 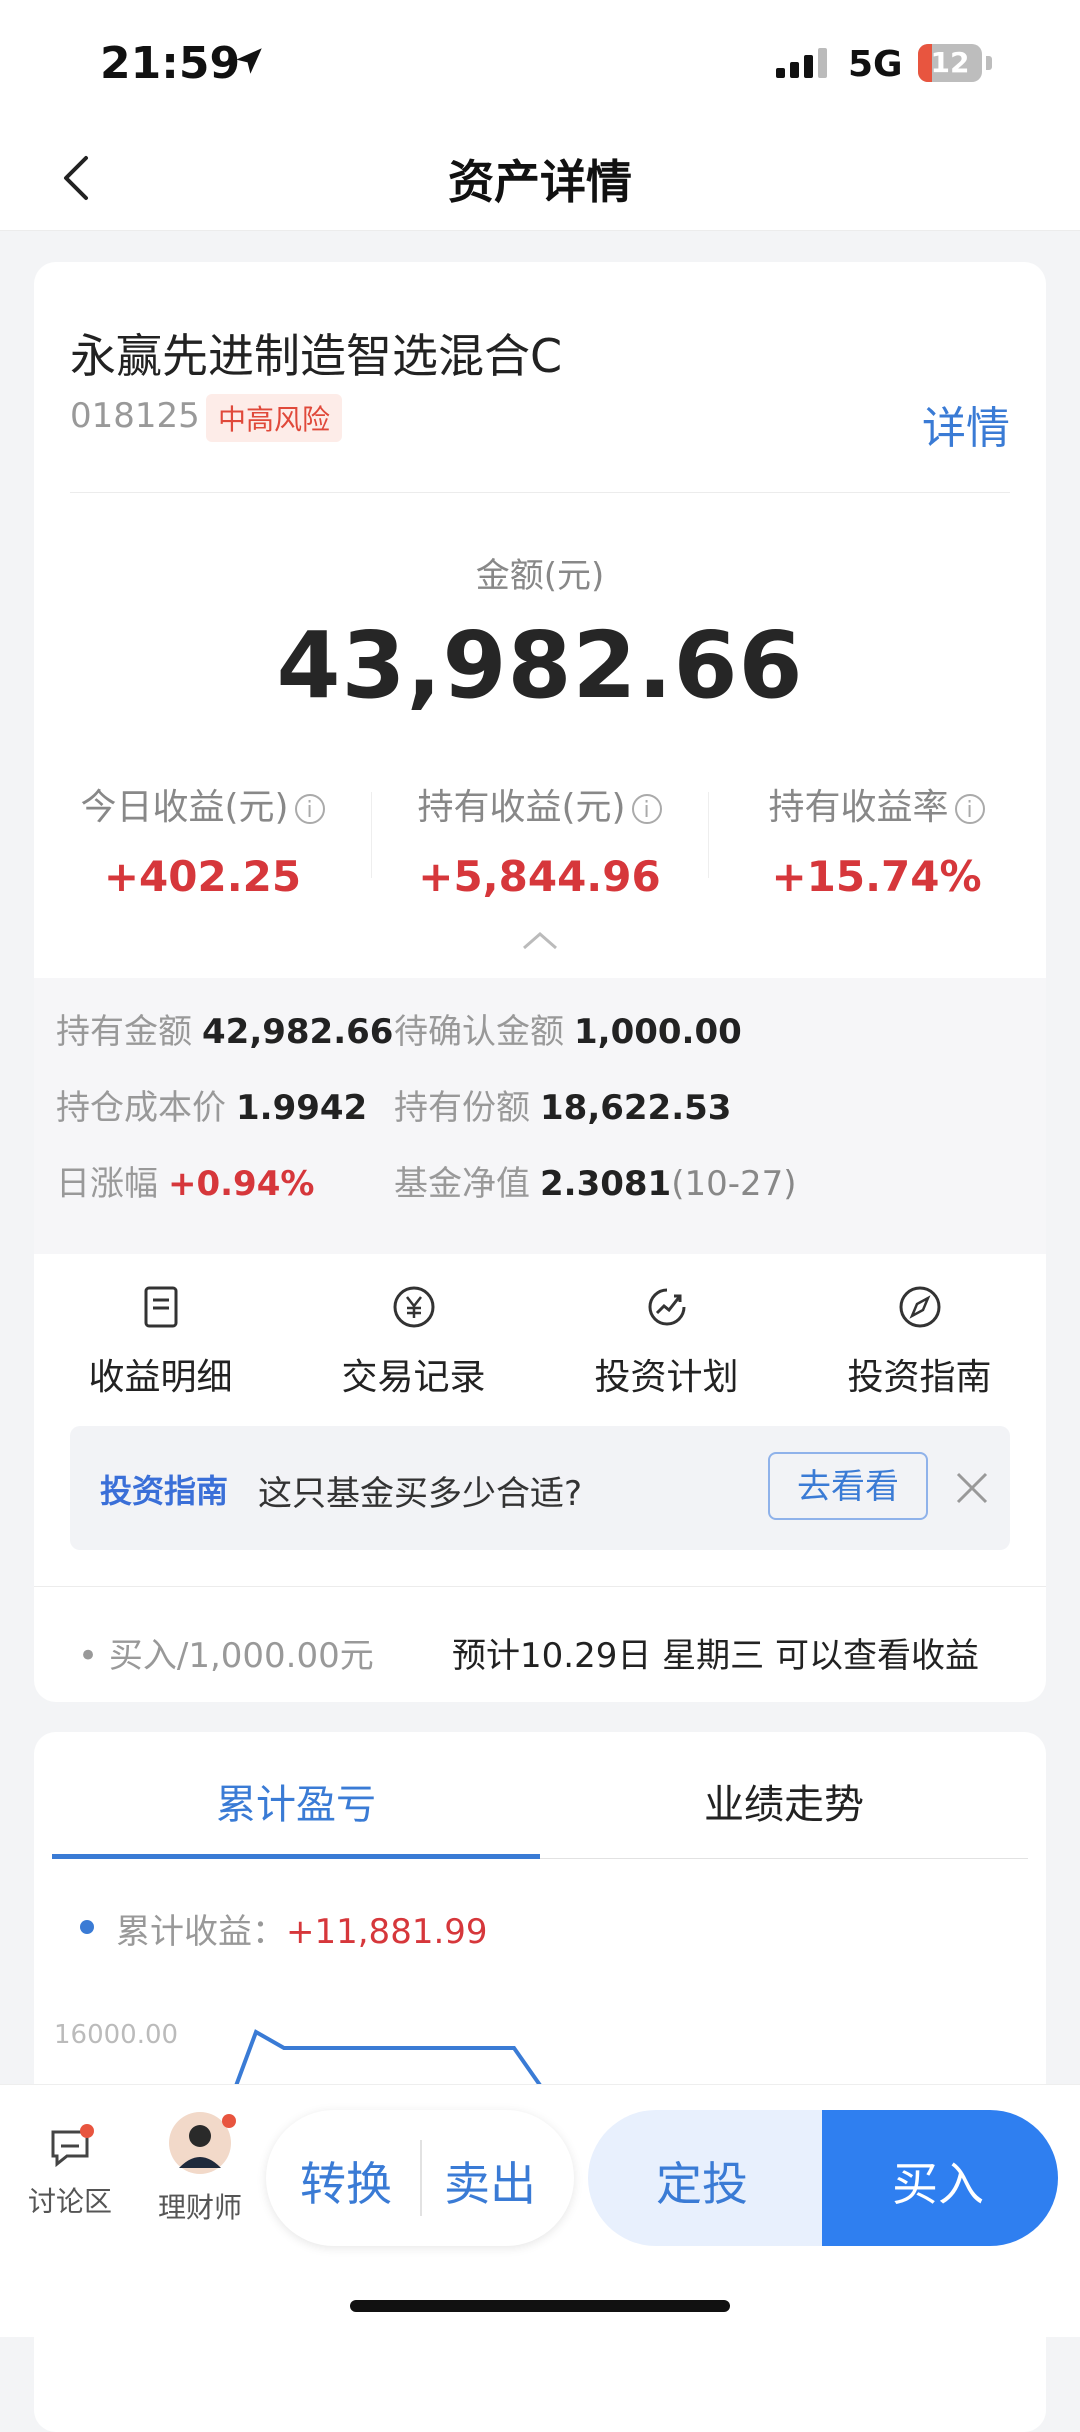 What do you see at coordinates (200, 2169) in the screenshot?
I see `advisor-button: 理财师` at bounding box center [200, 2169].